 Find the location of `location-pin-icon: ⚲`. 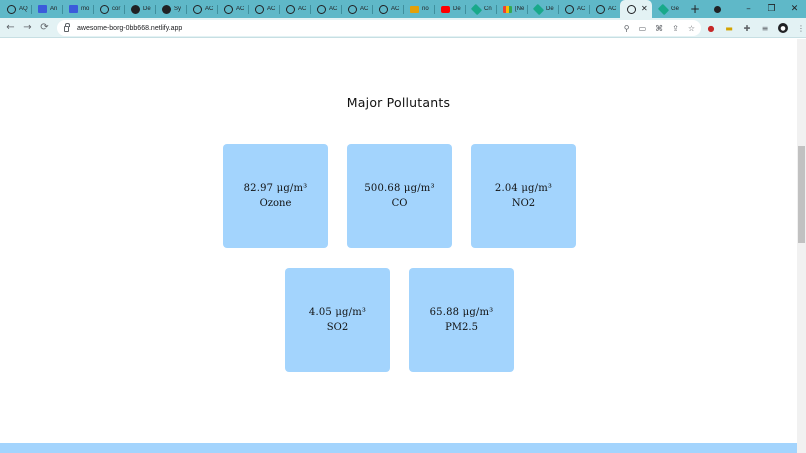

location-pin-icon: ⚲ is located at coordinates (627, 28).